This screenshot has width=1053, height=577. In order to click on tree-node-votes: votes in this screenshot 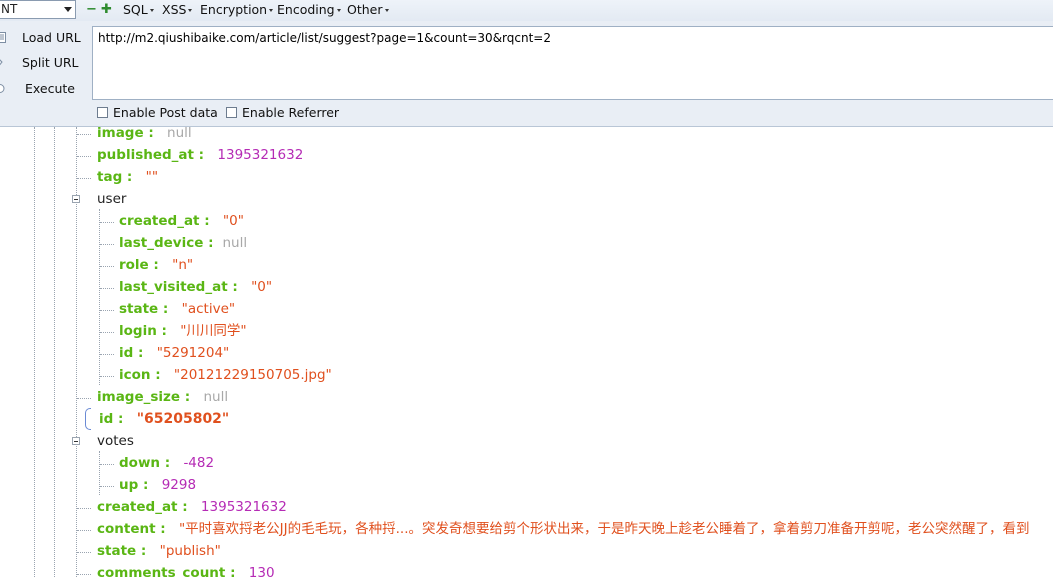, I will do `click(115, 441)`.